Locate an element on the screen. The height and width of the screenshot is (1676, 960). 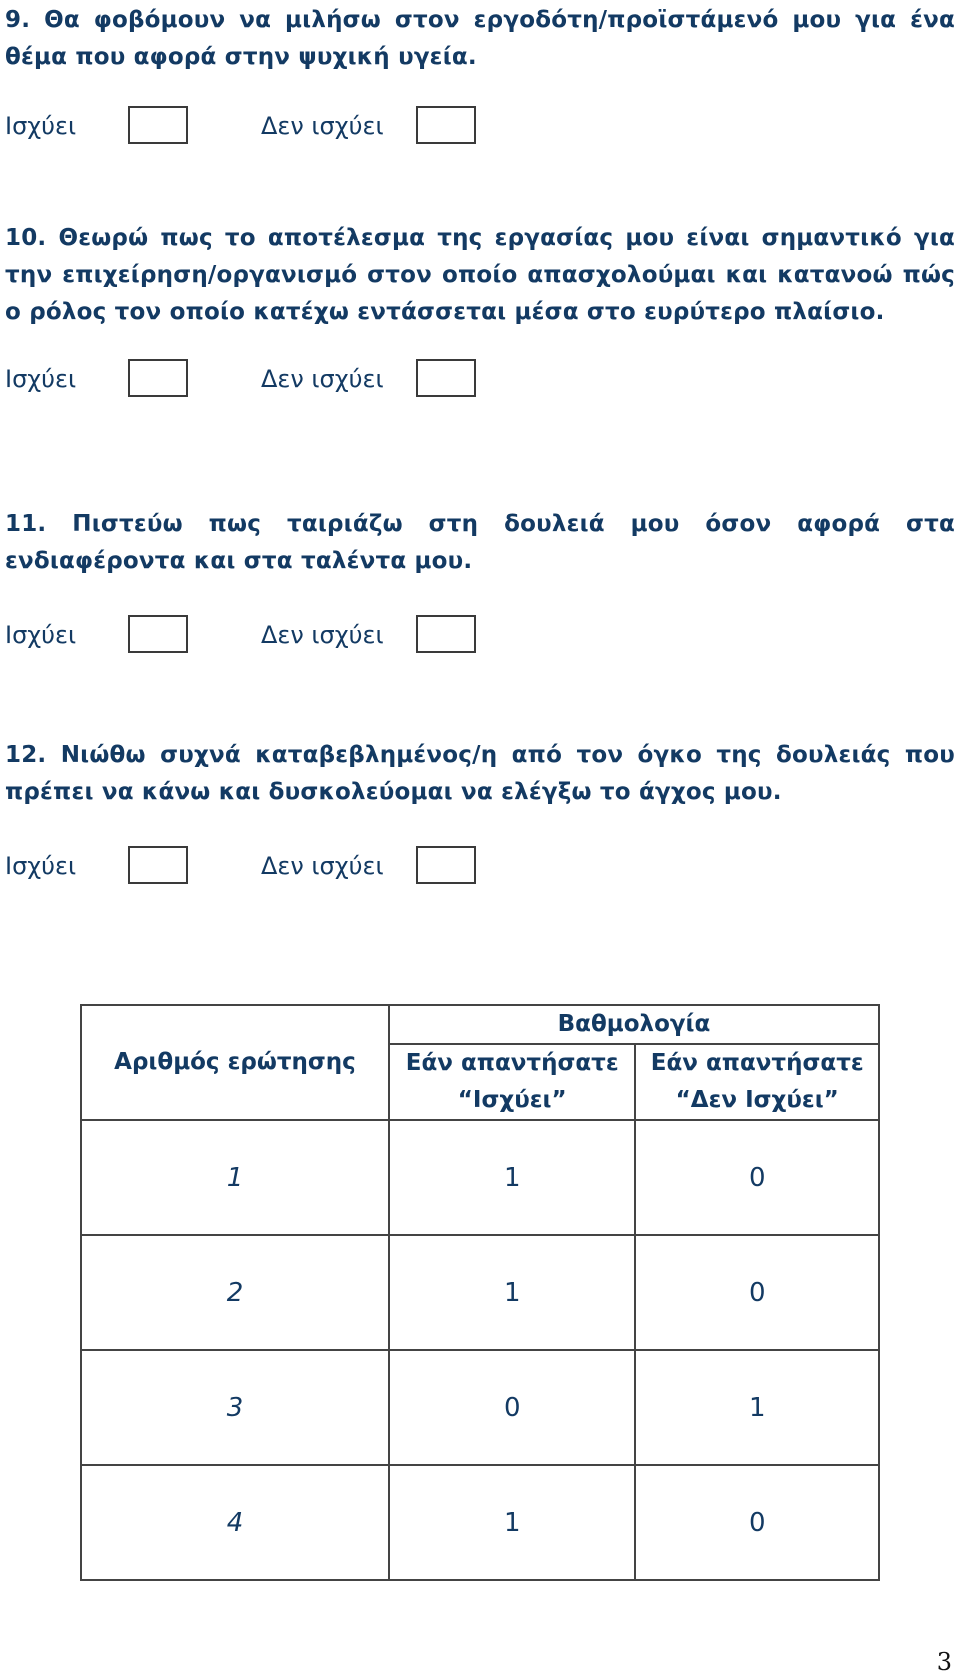
table-row: 1 1 0 is located at coordinates (480, 1177).